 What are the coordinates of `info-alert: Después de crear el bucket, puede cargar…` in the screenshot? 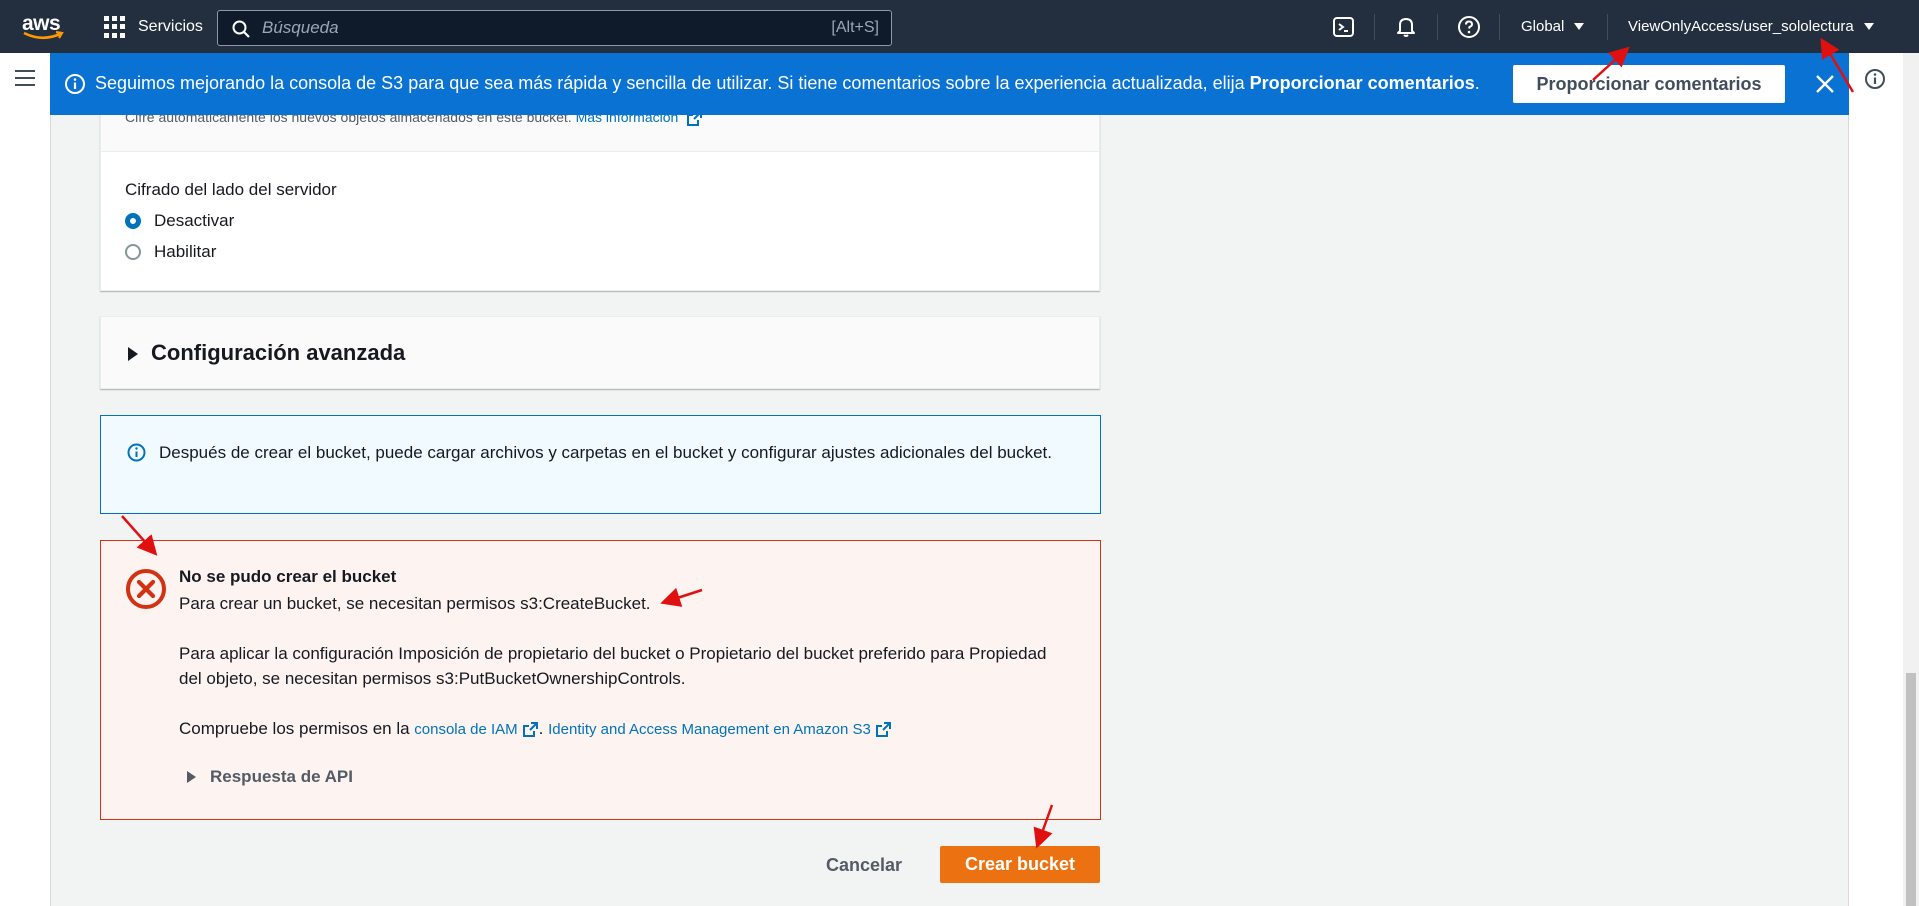 It's located at (600, 464).